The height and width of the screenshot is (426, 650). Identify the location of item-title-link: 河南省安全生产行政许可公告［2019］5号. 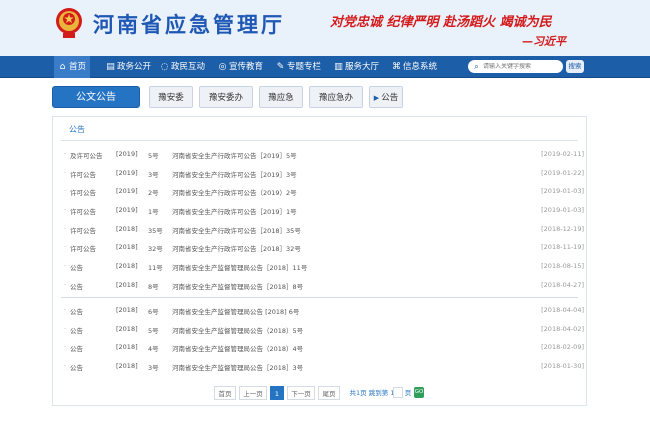
(234, 155).